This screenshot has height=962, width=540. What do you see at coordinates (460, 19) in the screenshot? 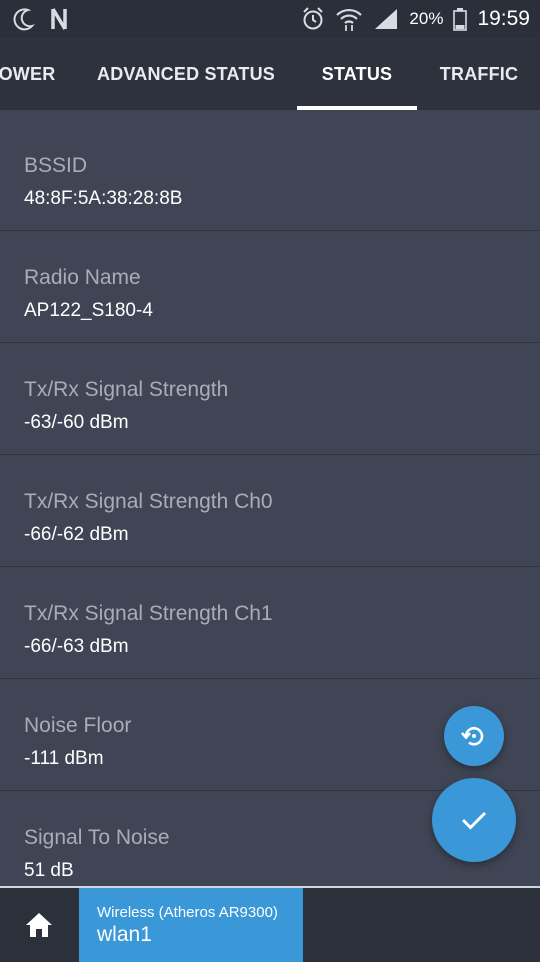
I see `battery-icon` at bounding box center [460, 19].